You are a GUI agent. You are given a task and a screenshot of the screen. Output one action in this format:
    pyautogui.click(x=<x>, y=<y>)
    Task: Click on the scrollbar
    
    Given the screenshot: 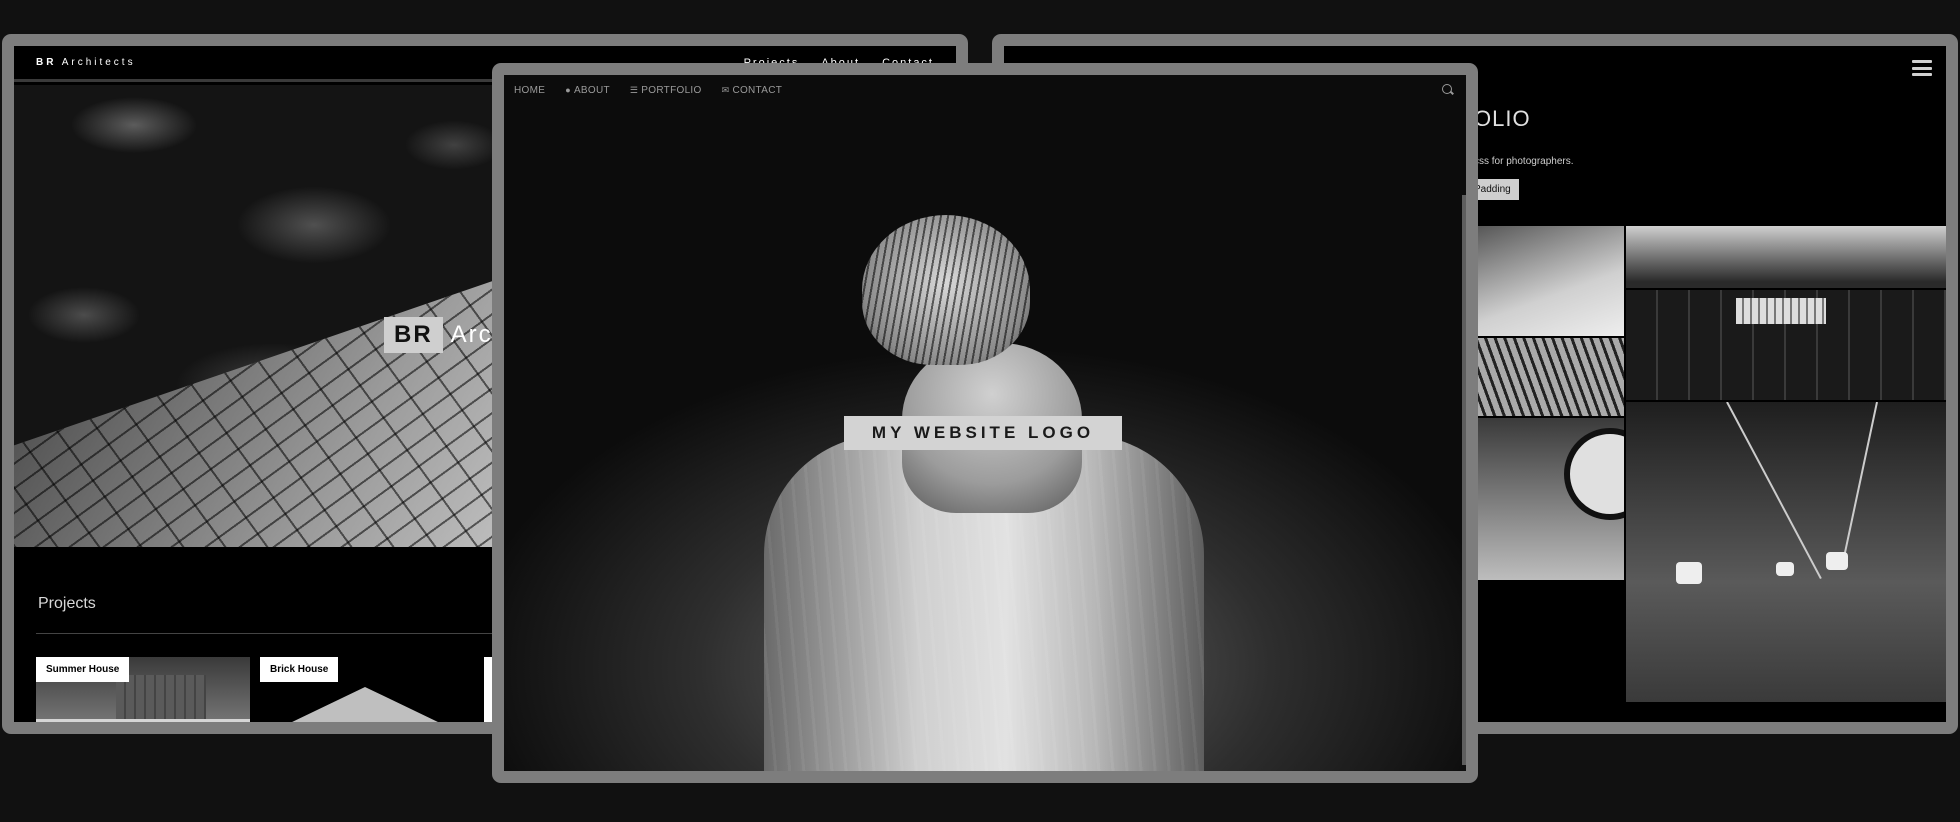 What is the action you would take?
    pyautogui.click(x=1464, y=480)
    